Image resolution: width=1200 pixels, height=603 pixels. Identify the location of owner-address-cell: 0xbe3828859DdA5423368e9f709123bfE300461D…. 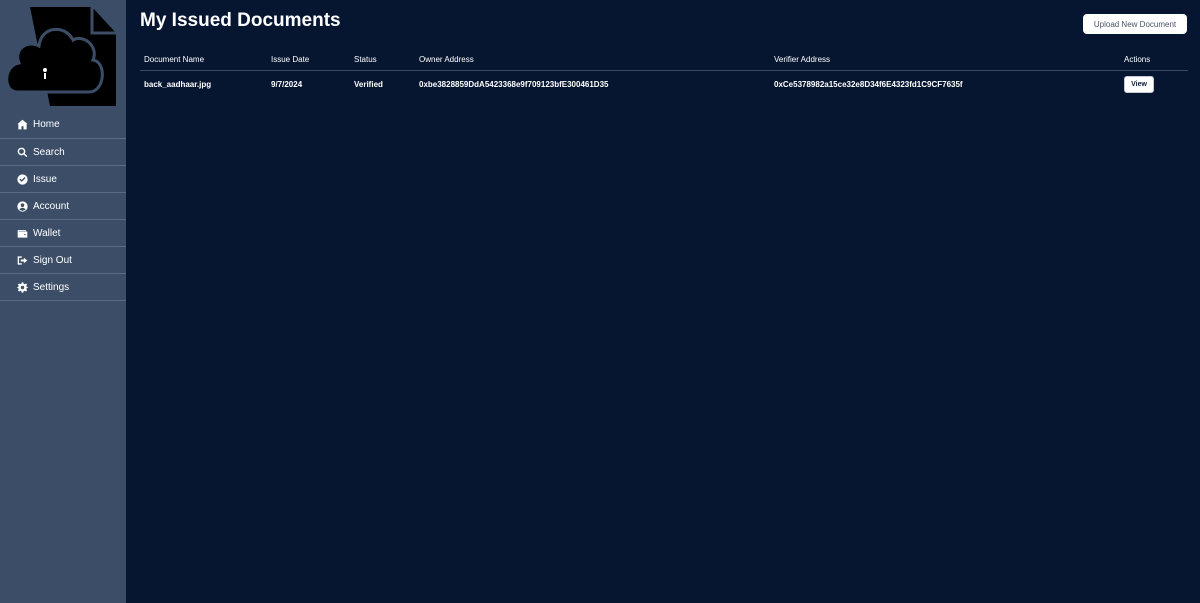
(514, 84).